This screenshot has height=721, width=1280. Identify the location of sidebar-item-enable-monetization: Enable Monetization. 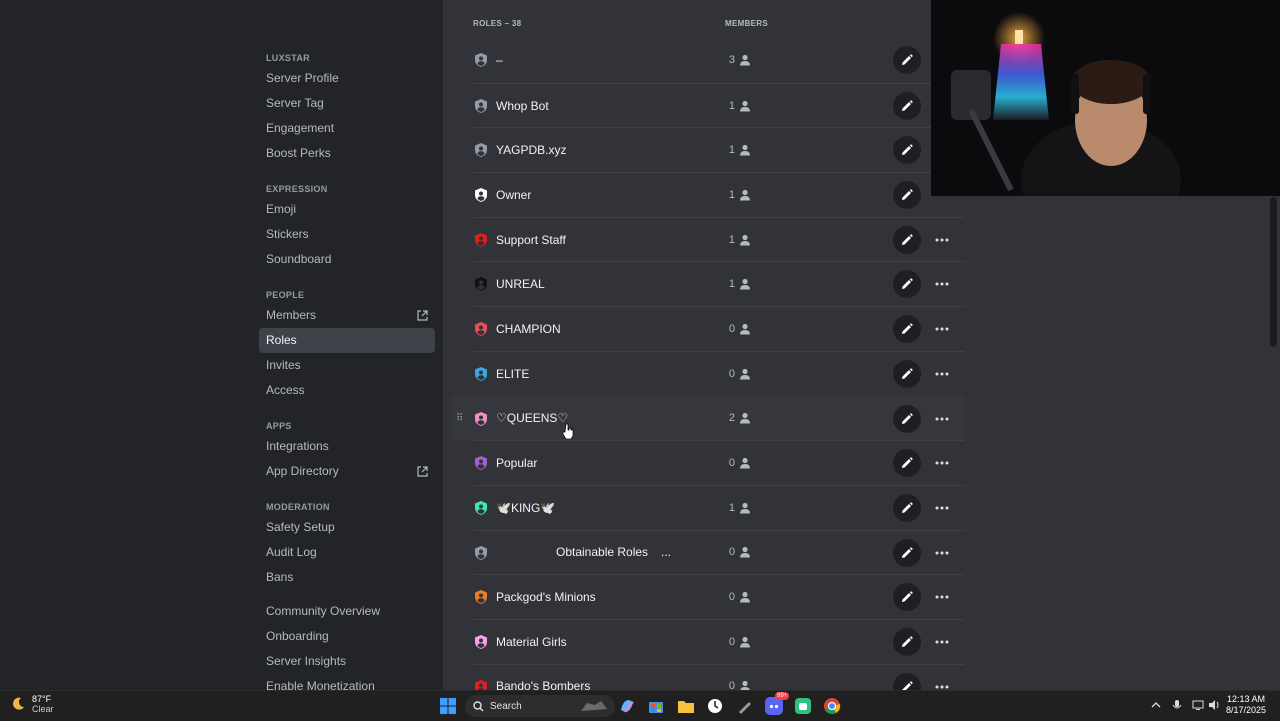
(347, 682).